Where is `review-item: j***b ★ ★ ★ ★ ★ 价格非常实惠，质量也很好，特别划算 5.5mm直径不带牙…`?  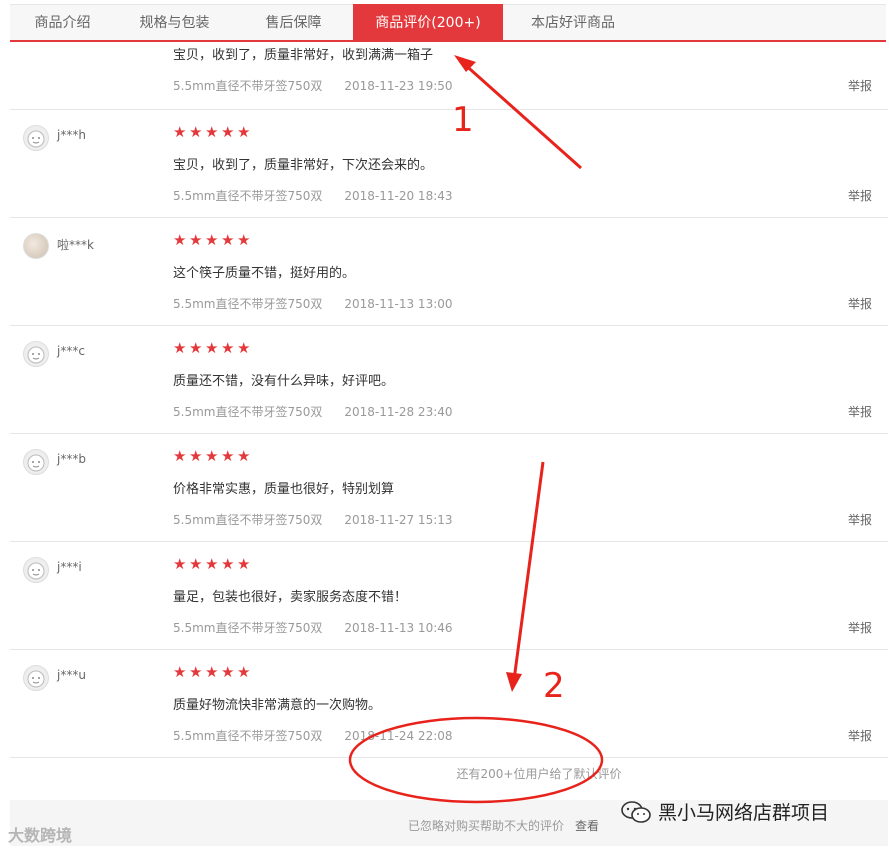
review-item: j***b ★ ★ ★ ★ ★ 价格非常实惠，质量也很好，特别划算 5.5mm直径不带牙… is located at coordinates (449, 488).